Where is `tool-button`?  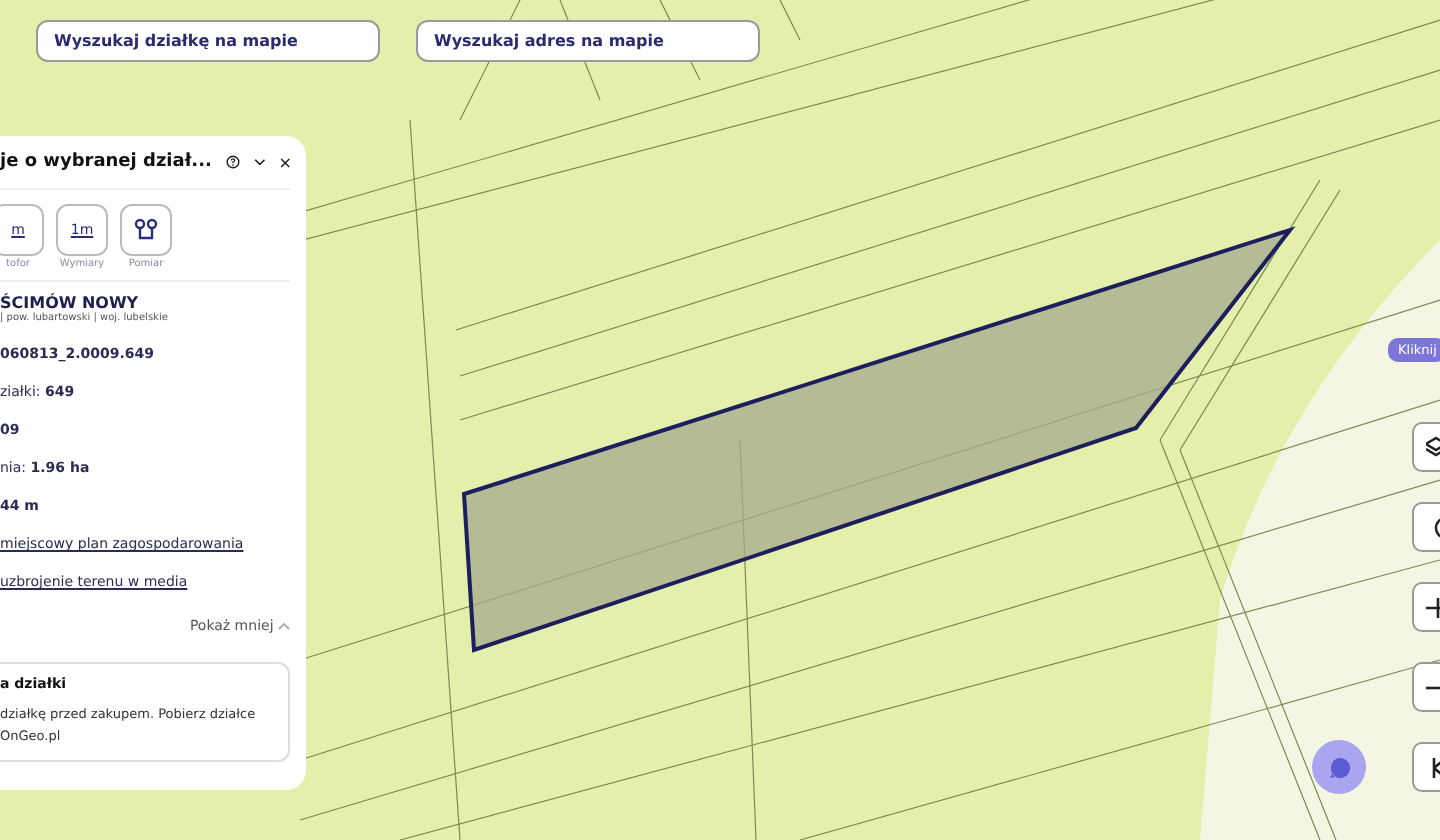
tool-button is located at coordinates (146, 230).